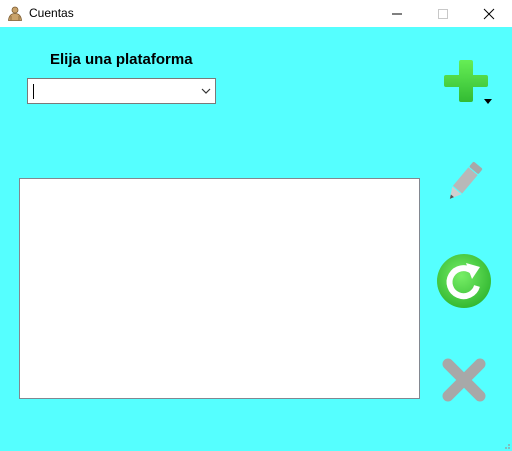  I want to click on pencil-icon, so click(466, 180).